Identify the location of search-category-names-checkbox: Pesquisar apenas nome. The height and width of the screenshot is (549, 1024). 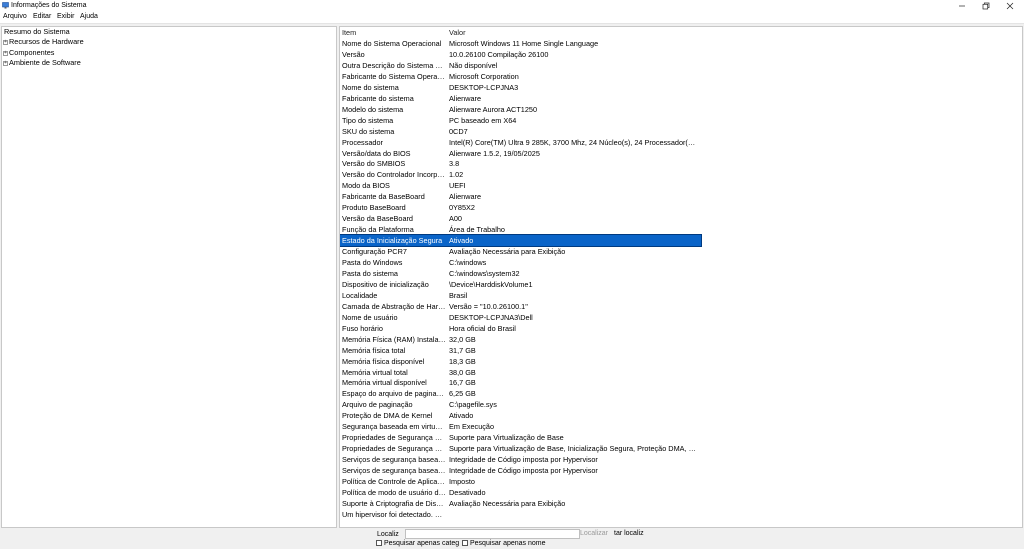
(504, 543).